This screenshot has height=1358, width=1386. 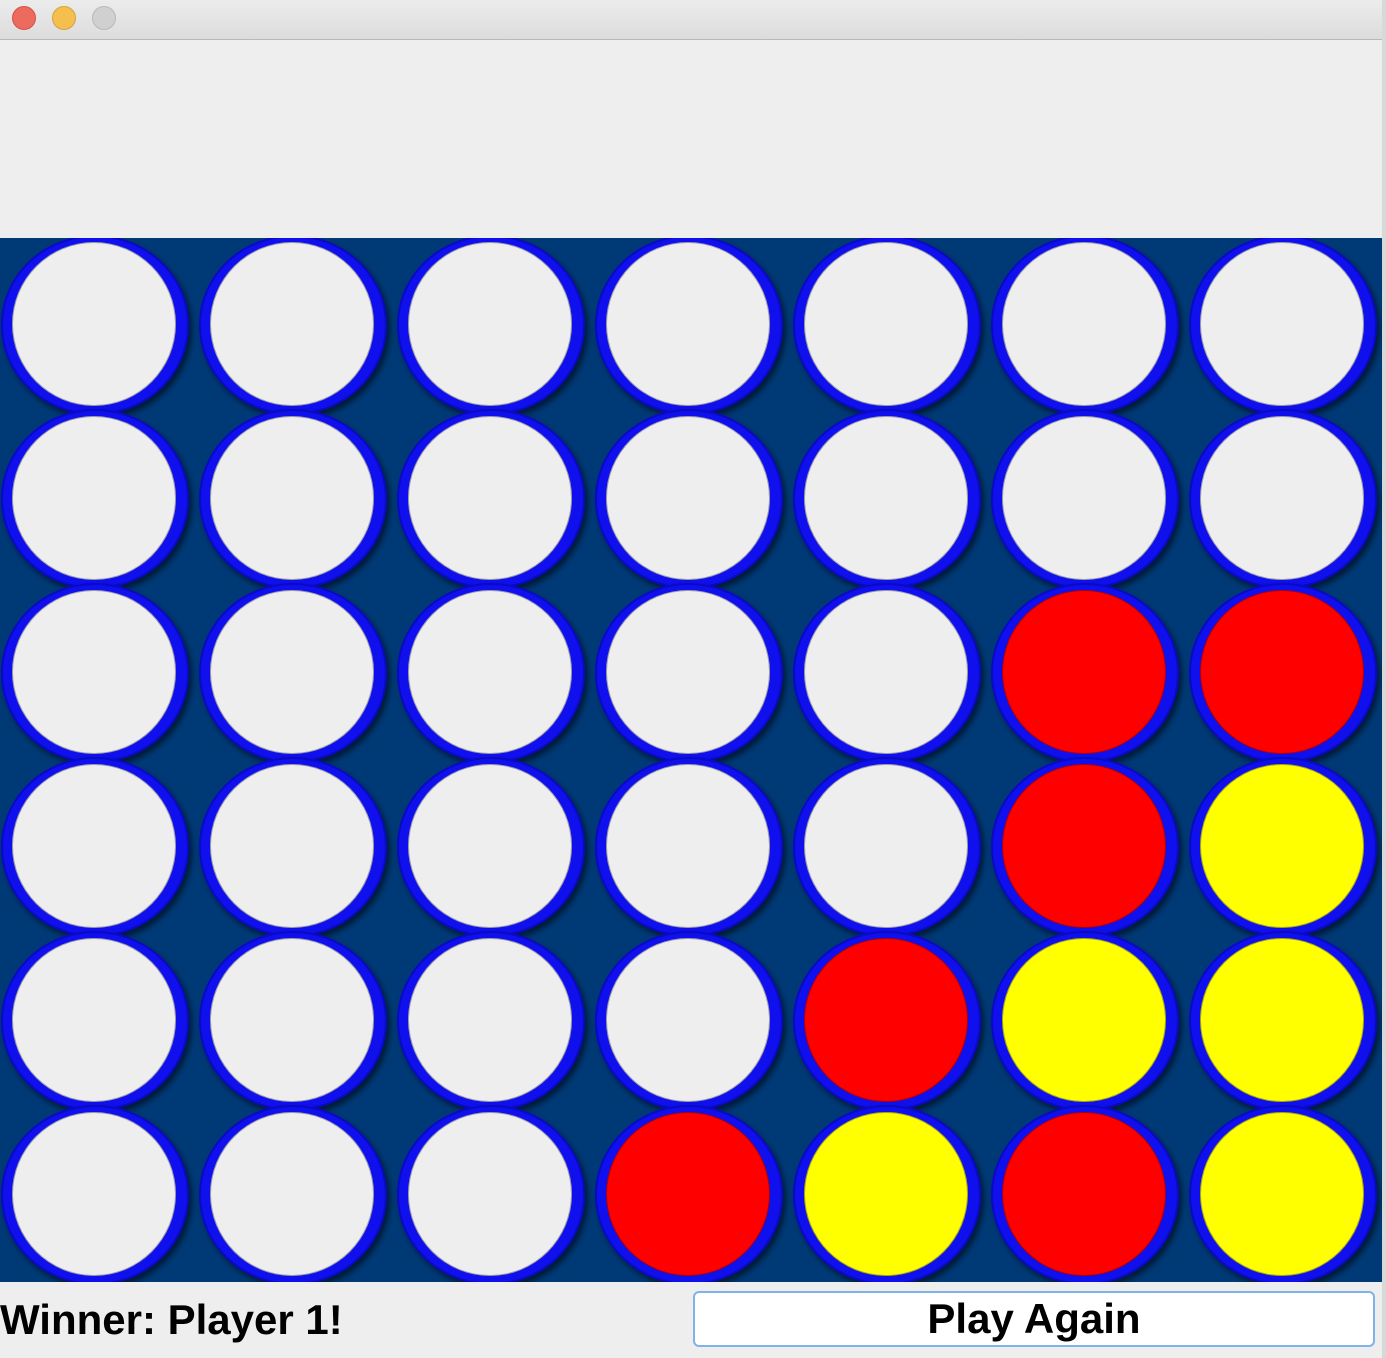 I want to click on play-again-button: Play Again, so click(x=1034, y=1319).